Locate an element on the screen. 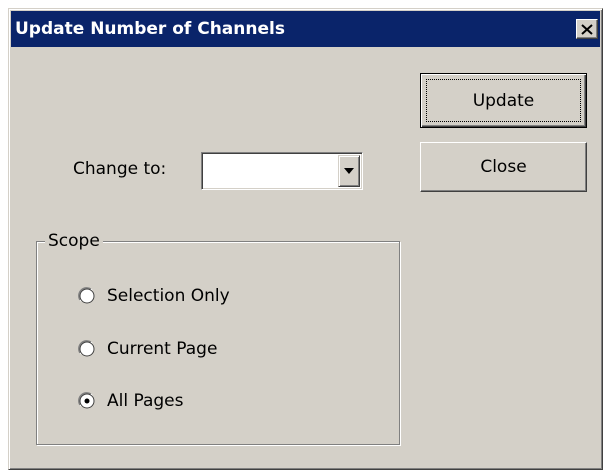 This screenshot has height=472, width=604. radio-all-pages: All Pages is located at coordinates (130, 401).